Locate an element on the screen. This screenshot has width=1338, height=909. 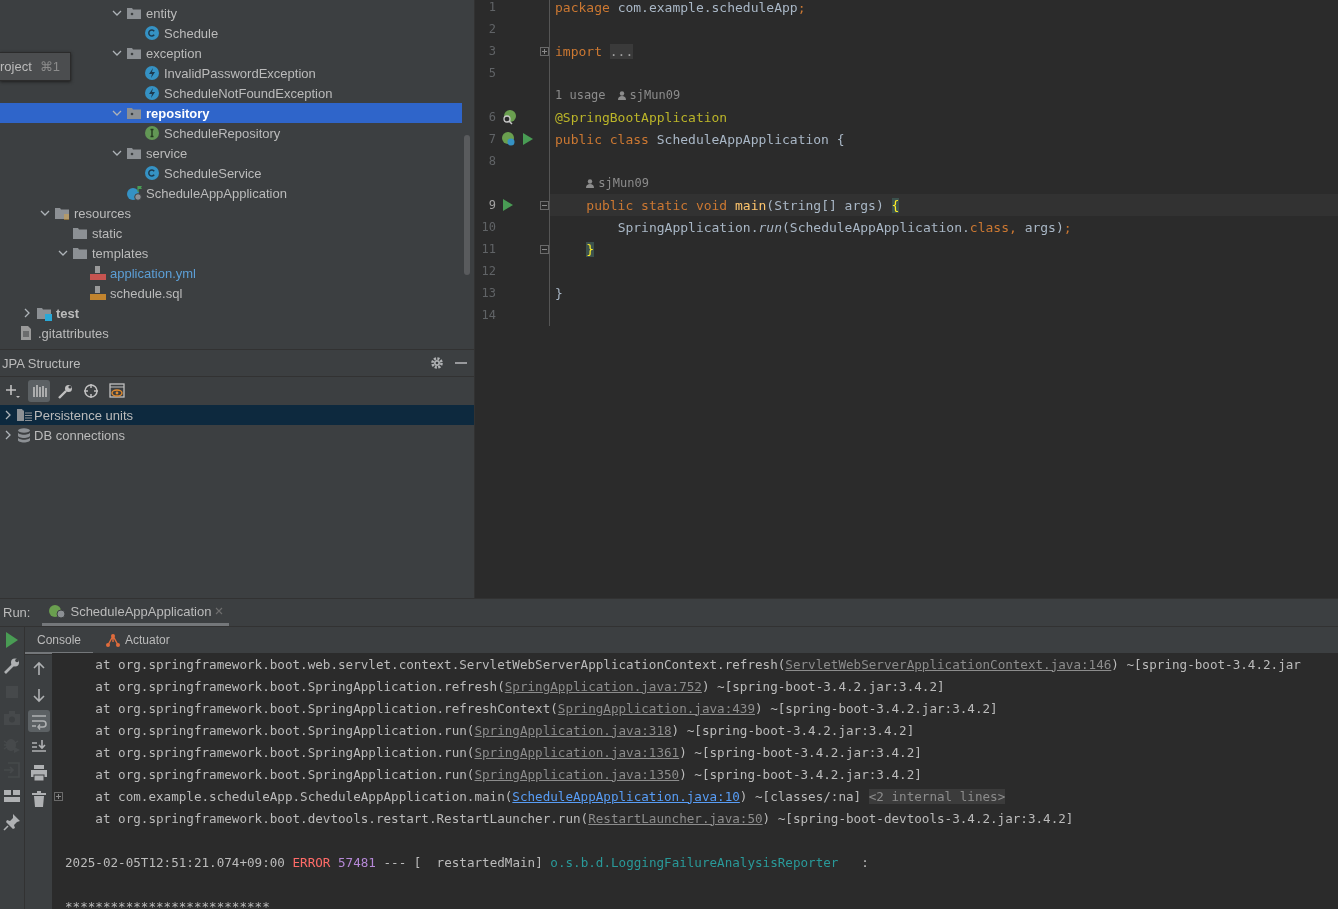
run-tab: ScheduleAppApplication is located at coordinates (136, 612).